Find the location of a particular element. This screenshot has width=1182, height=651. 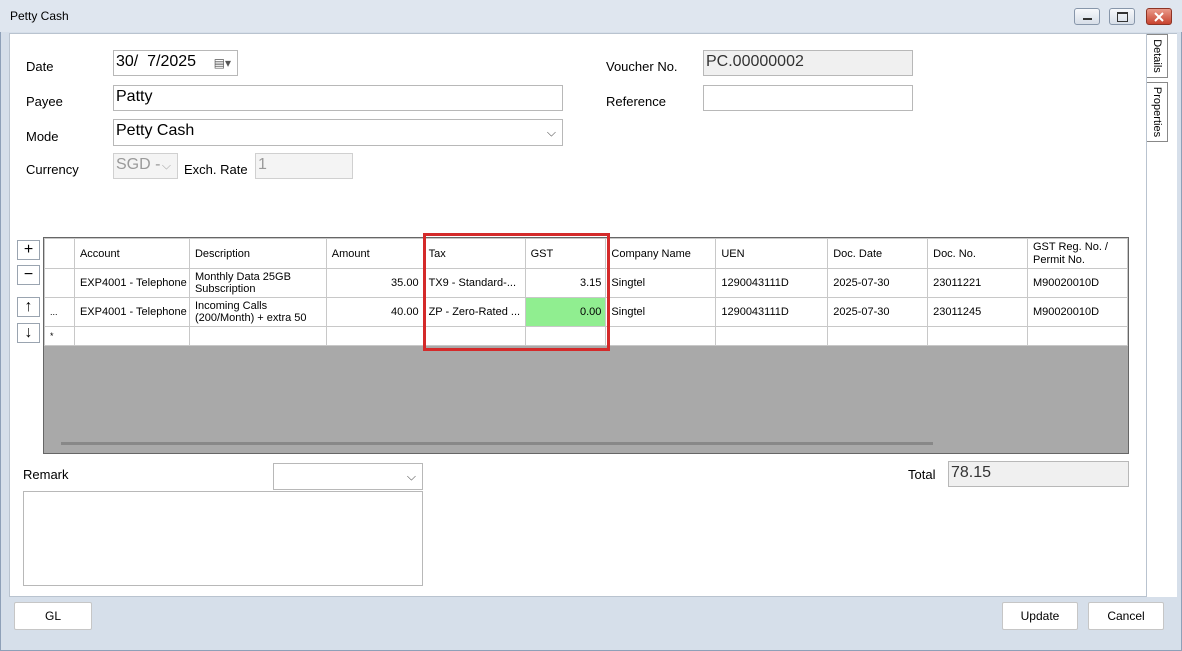

col-gst-reg-no: GST Reg. No. / Permit No. is located at coordinates (1077, 253).